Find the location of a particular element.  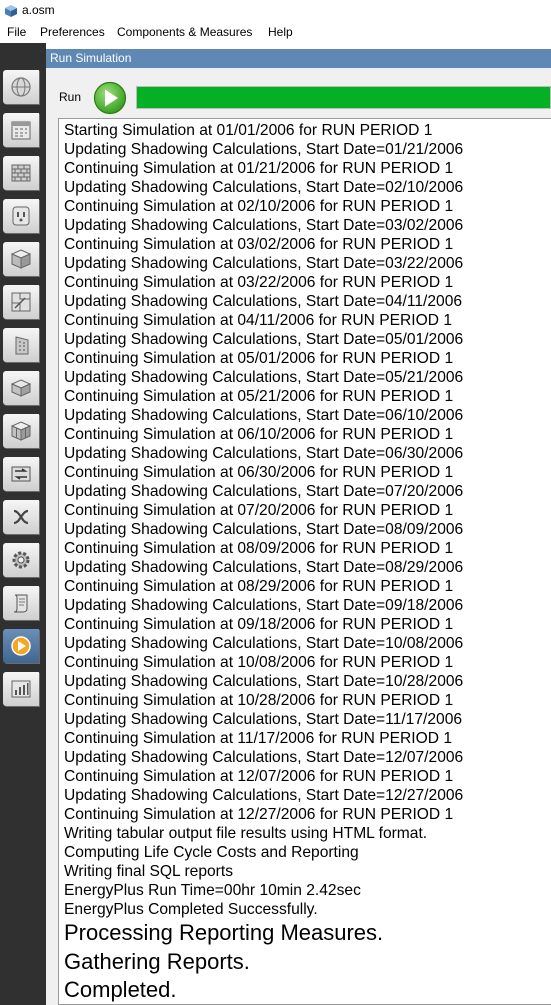

tab-geometry is located at coordinates (21, 302).